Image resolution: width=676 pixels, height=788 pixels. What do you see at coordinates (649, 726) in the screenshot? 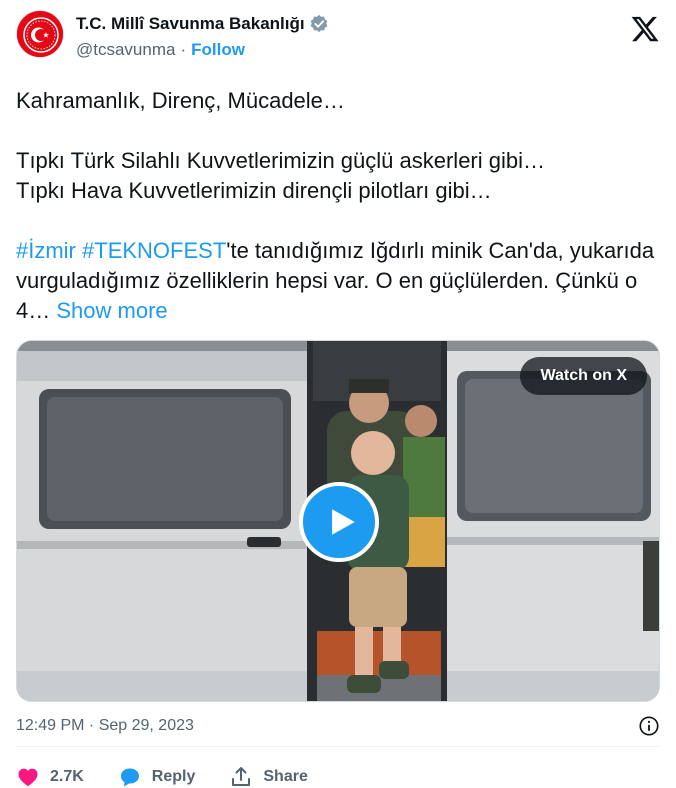
I see `info-icon` at bounding box center [649, 726].